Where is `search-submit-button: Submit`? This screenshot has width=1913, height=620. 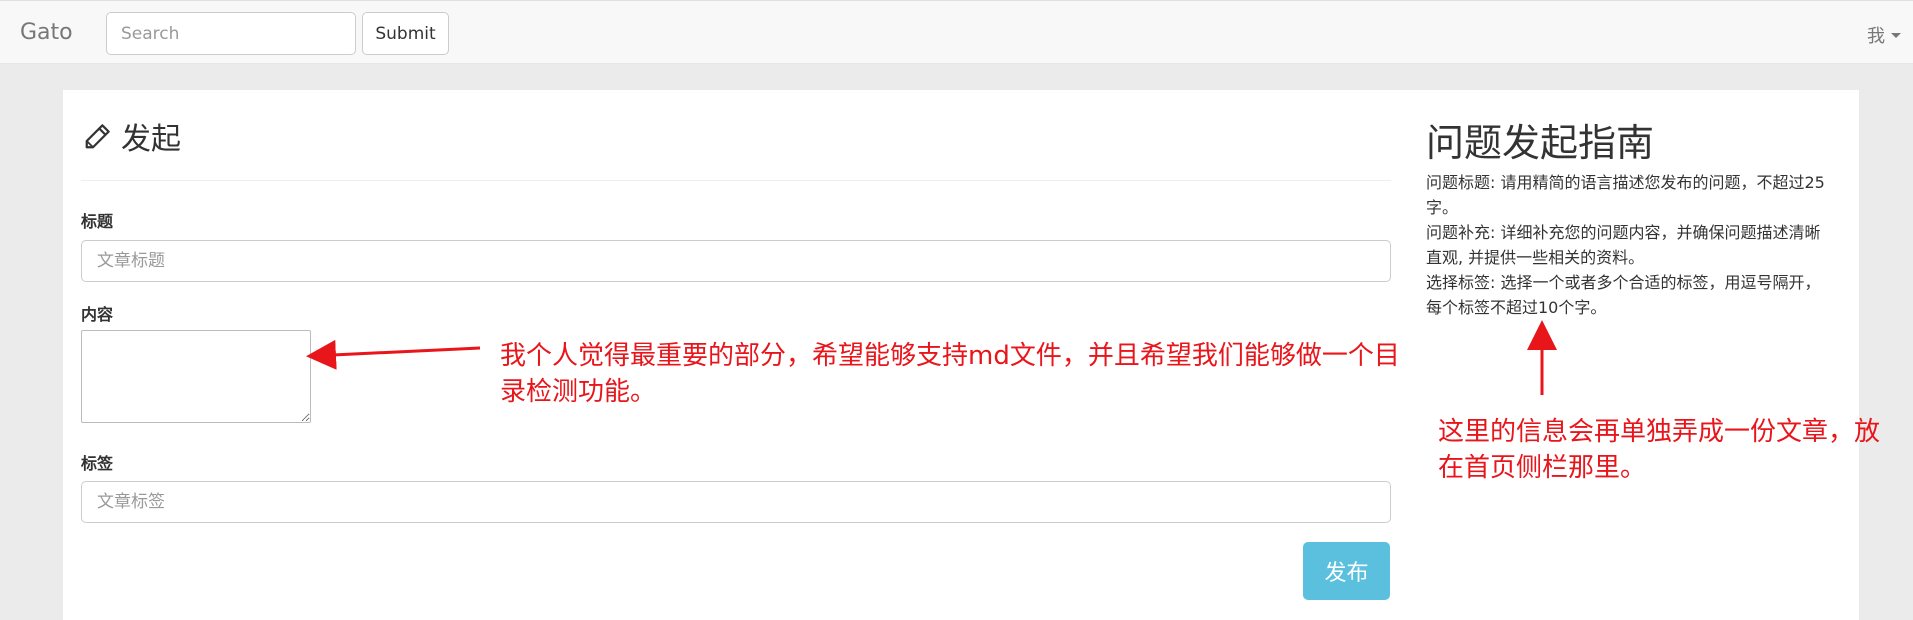
search-submit-button: Submit is located at coordinates (405, 33).